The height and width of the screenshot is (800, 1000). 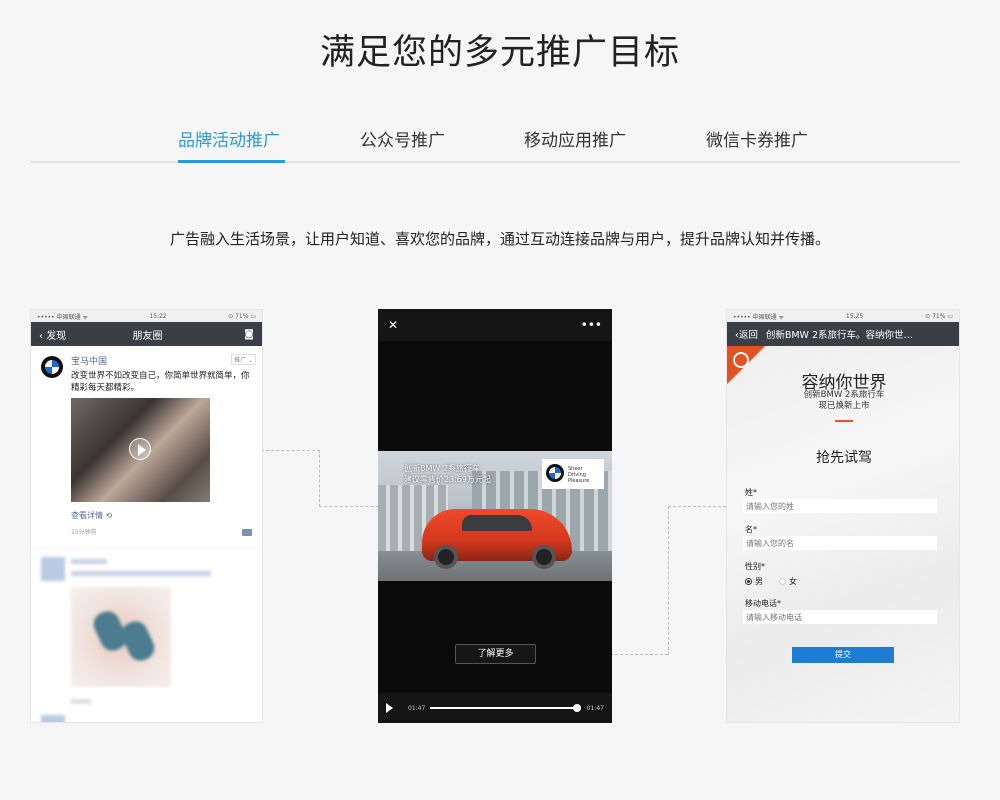 I want to click on phone-label: 移动电话*, so click(x=763, y=603).